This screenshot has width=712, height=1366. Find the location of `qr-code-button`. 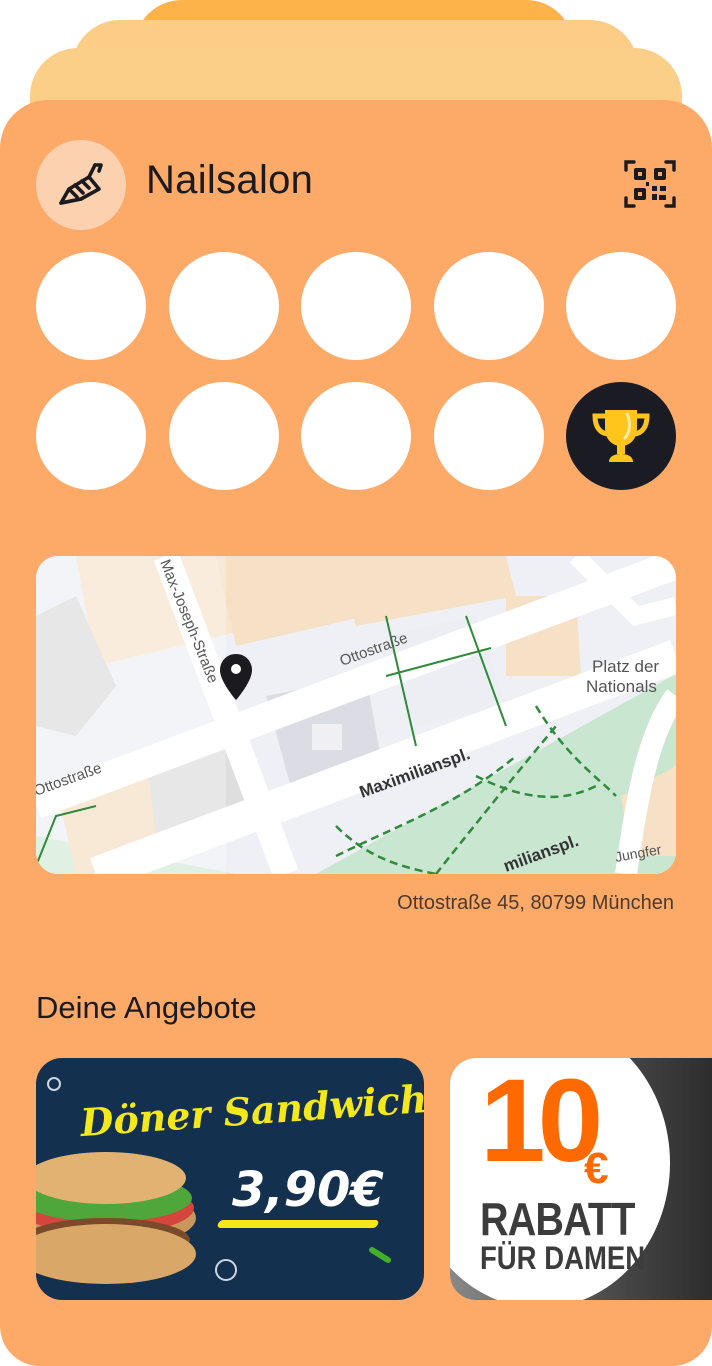

qr-code-button is located at coordinates (650, 184).